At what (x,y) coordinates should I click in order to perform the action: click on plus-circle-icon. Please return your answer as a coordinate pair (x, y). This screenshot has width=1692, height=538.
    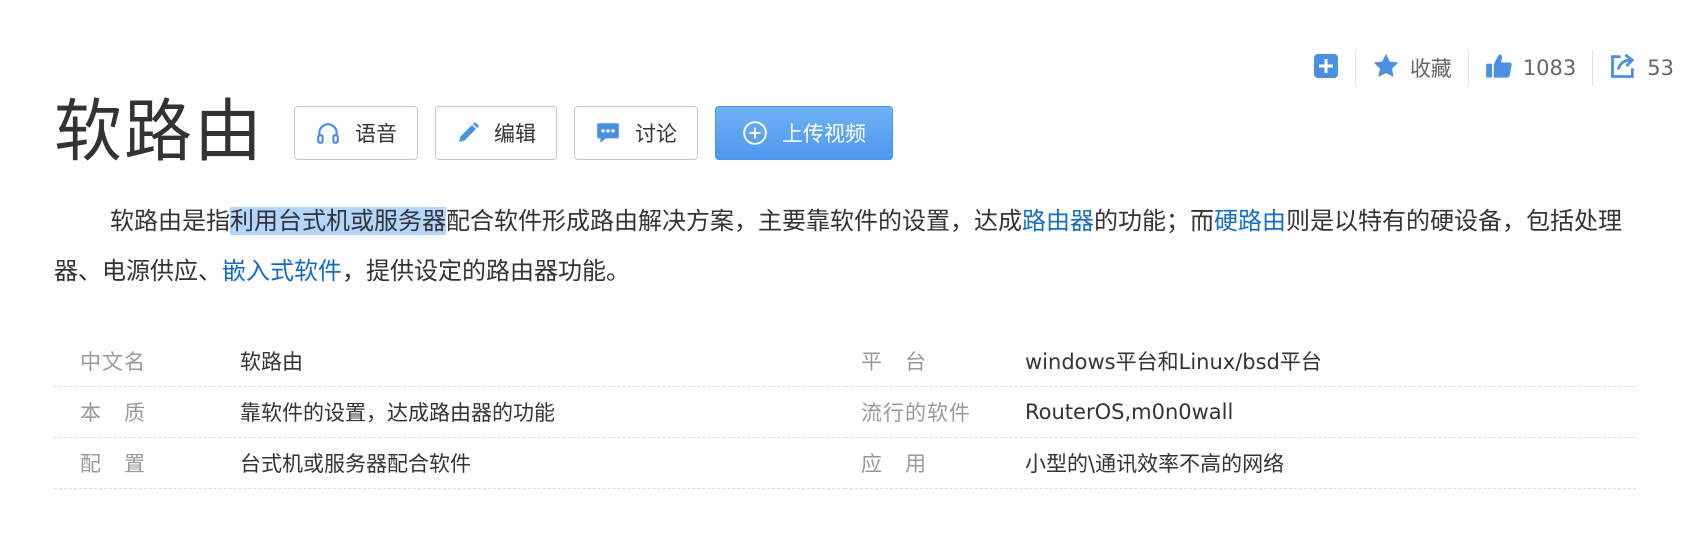
    Looking at the image, I should click on (755, 133).